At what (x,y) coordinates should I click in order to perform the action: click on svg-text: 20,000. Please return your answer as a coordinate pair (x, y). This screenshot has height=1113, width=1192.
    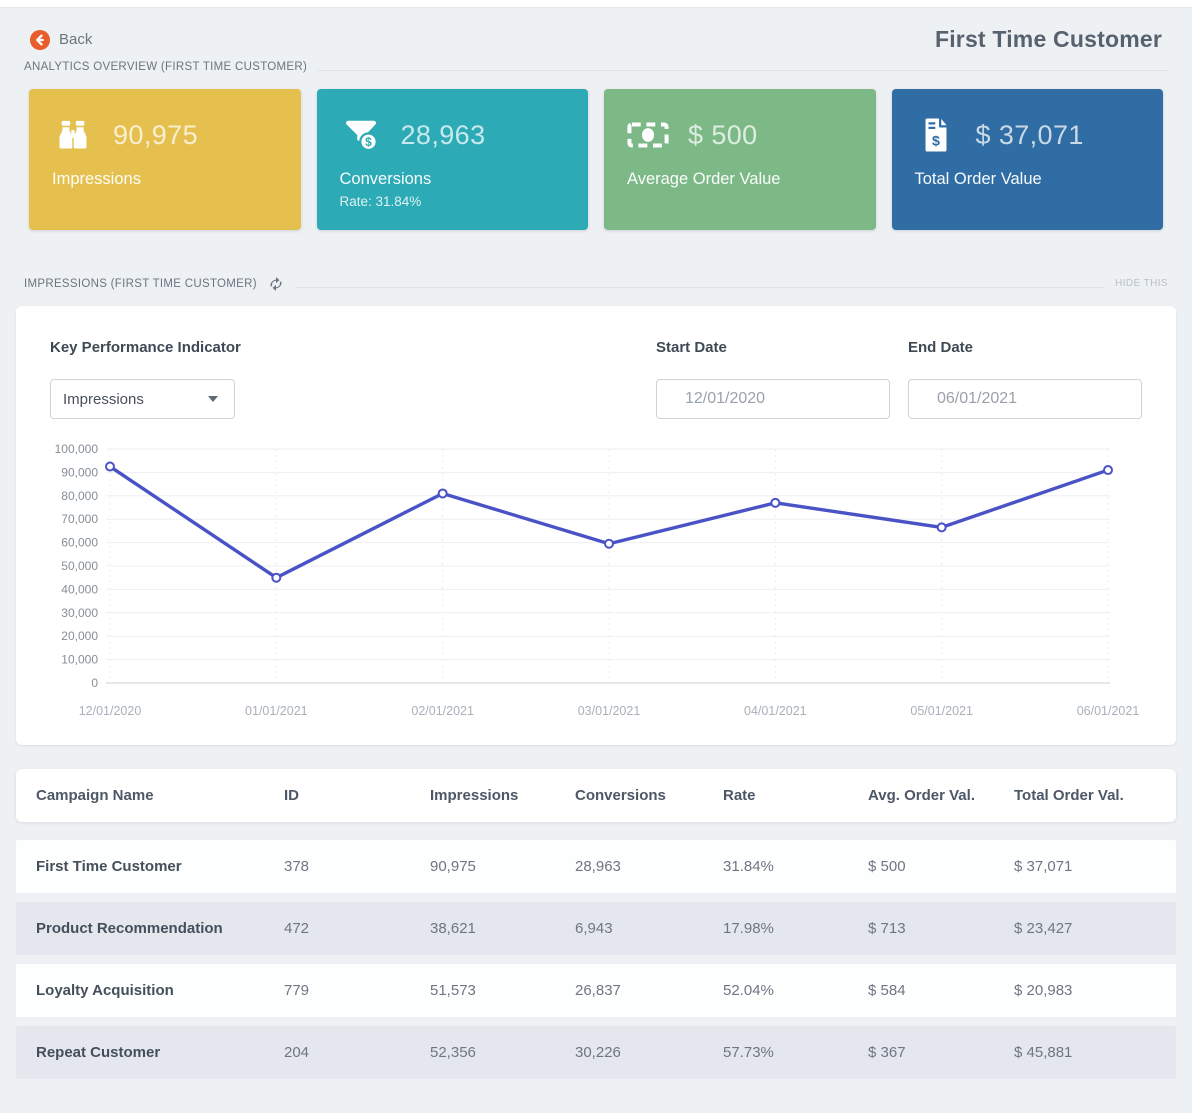
    Looking at the image, I should click on (79, 636).